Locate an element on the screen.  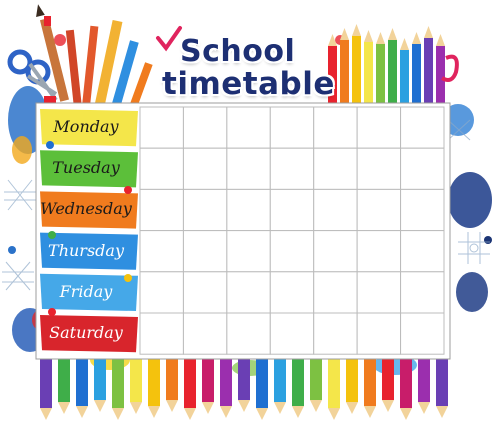
pencils-bottom is located at coordinates (244, 388).